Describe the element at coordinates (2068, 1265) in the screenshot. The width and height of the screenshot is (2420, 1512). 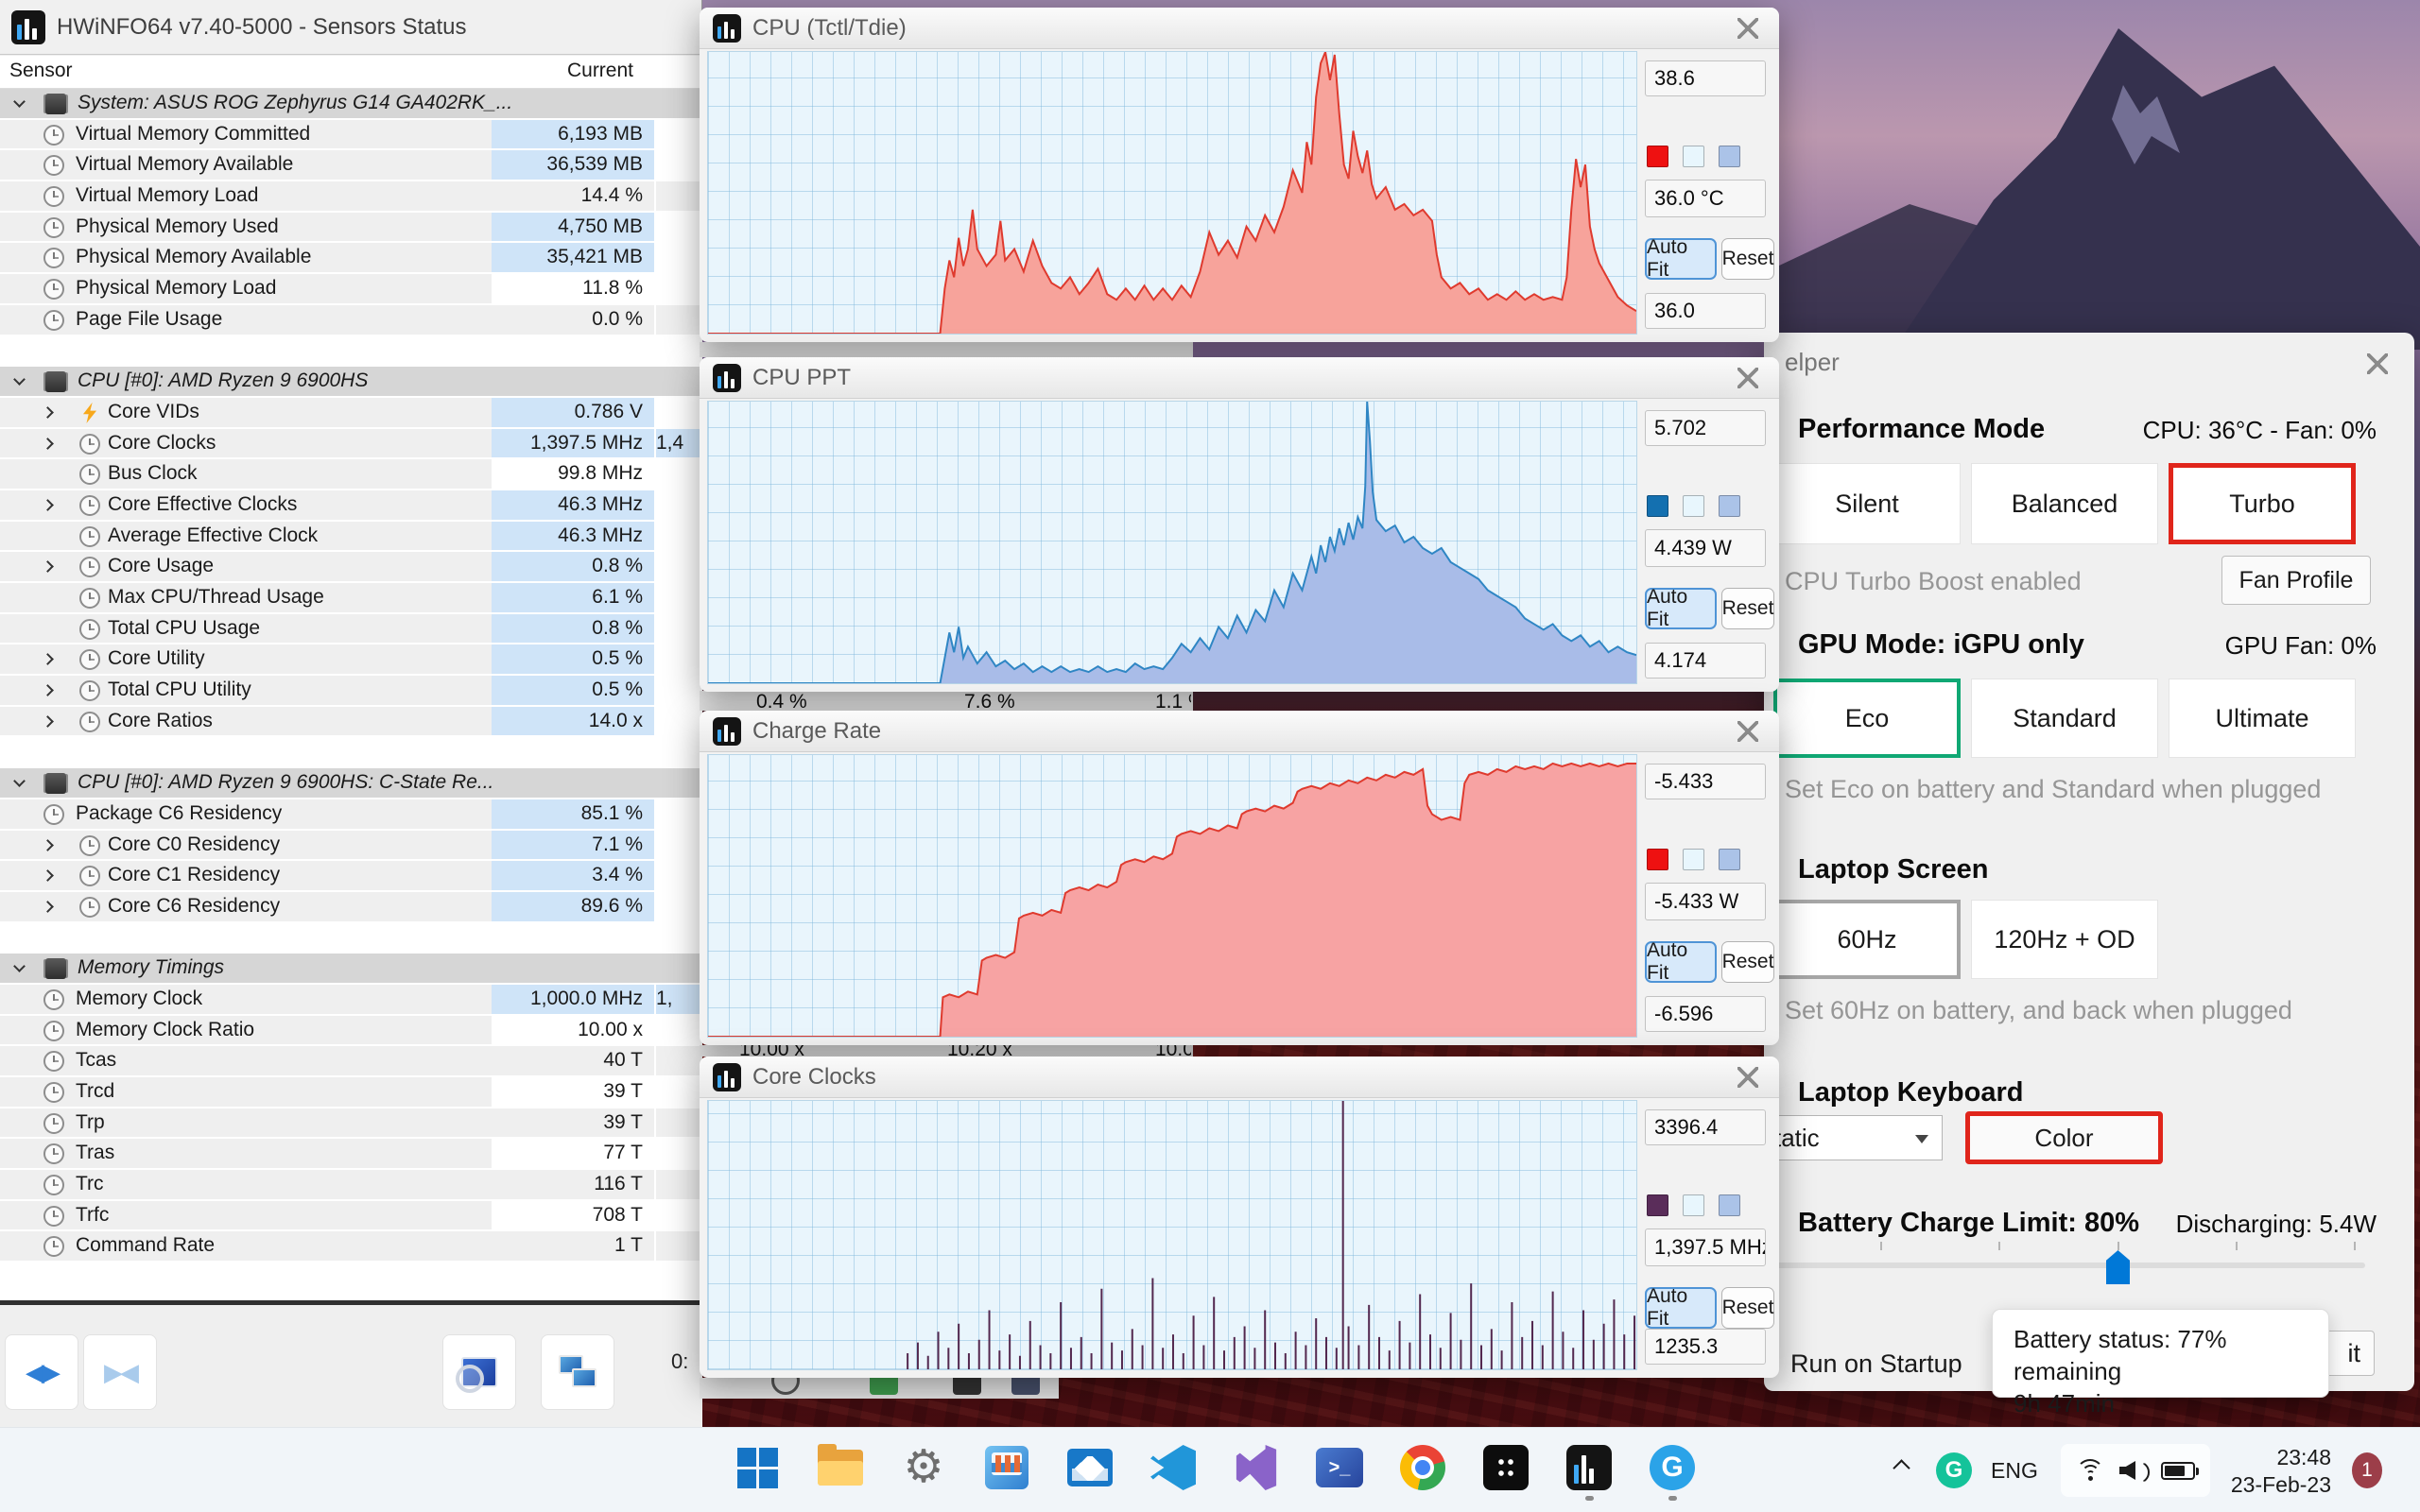
I see `battery-limit-slider-track` at that location.